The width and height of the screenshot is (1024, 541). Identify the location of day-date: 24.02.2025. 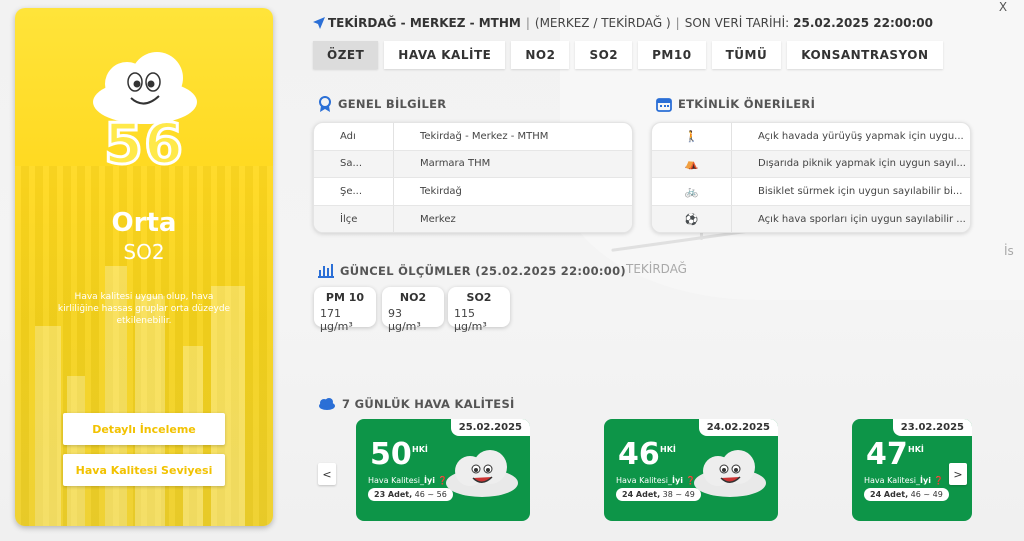
(738, 427).